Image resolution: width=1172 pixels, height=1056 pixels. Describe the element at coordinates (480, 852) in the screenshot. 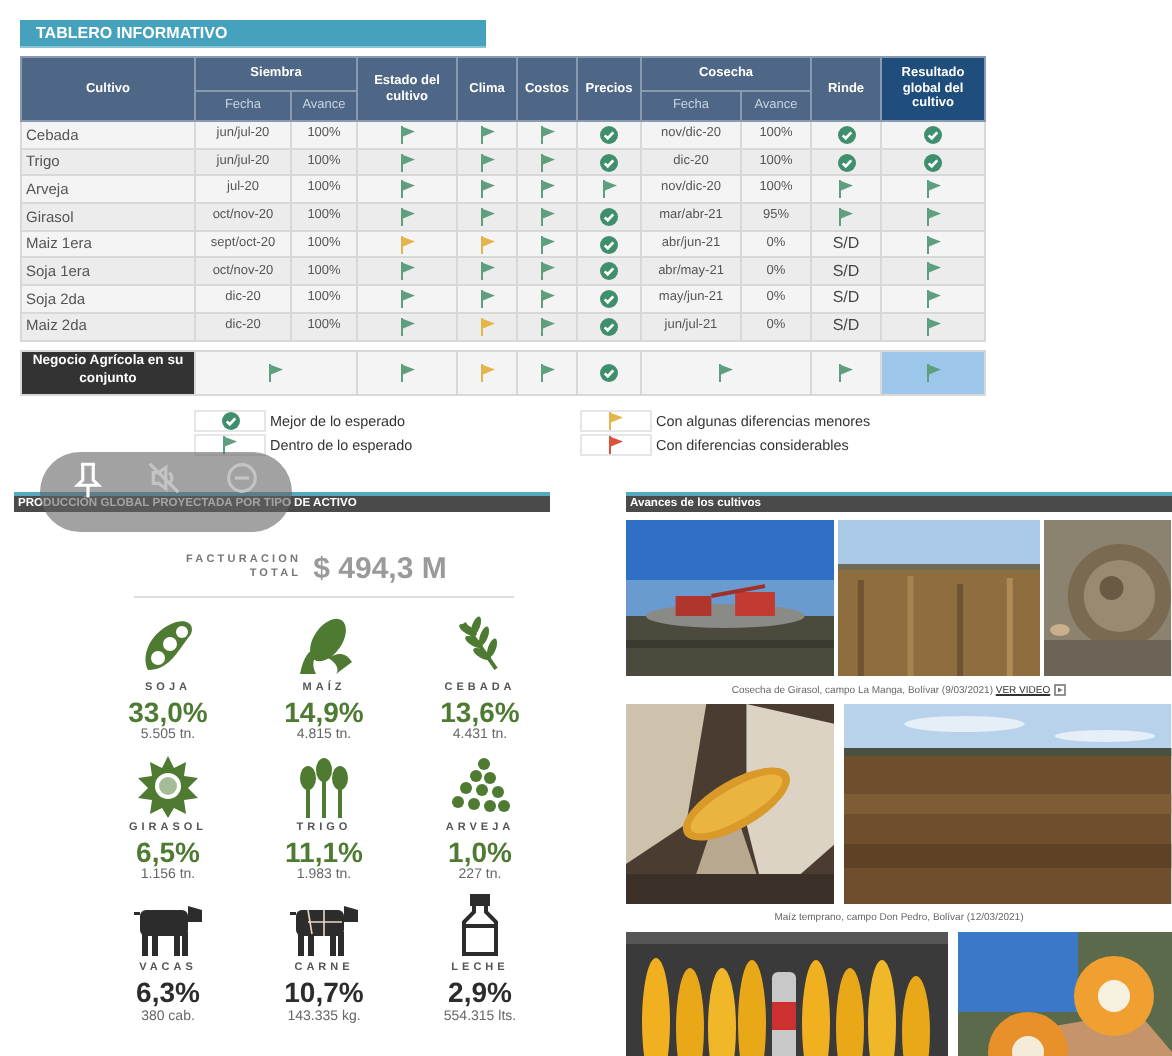

I see `share-percent: 1,0%` at that location.